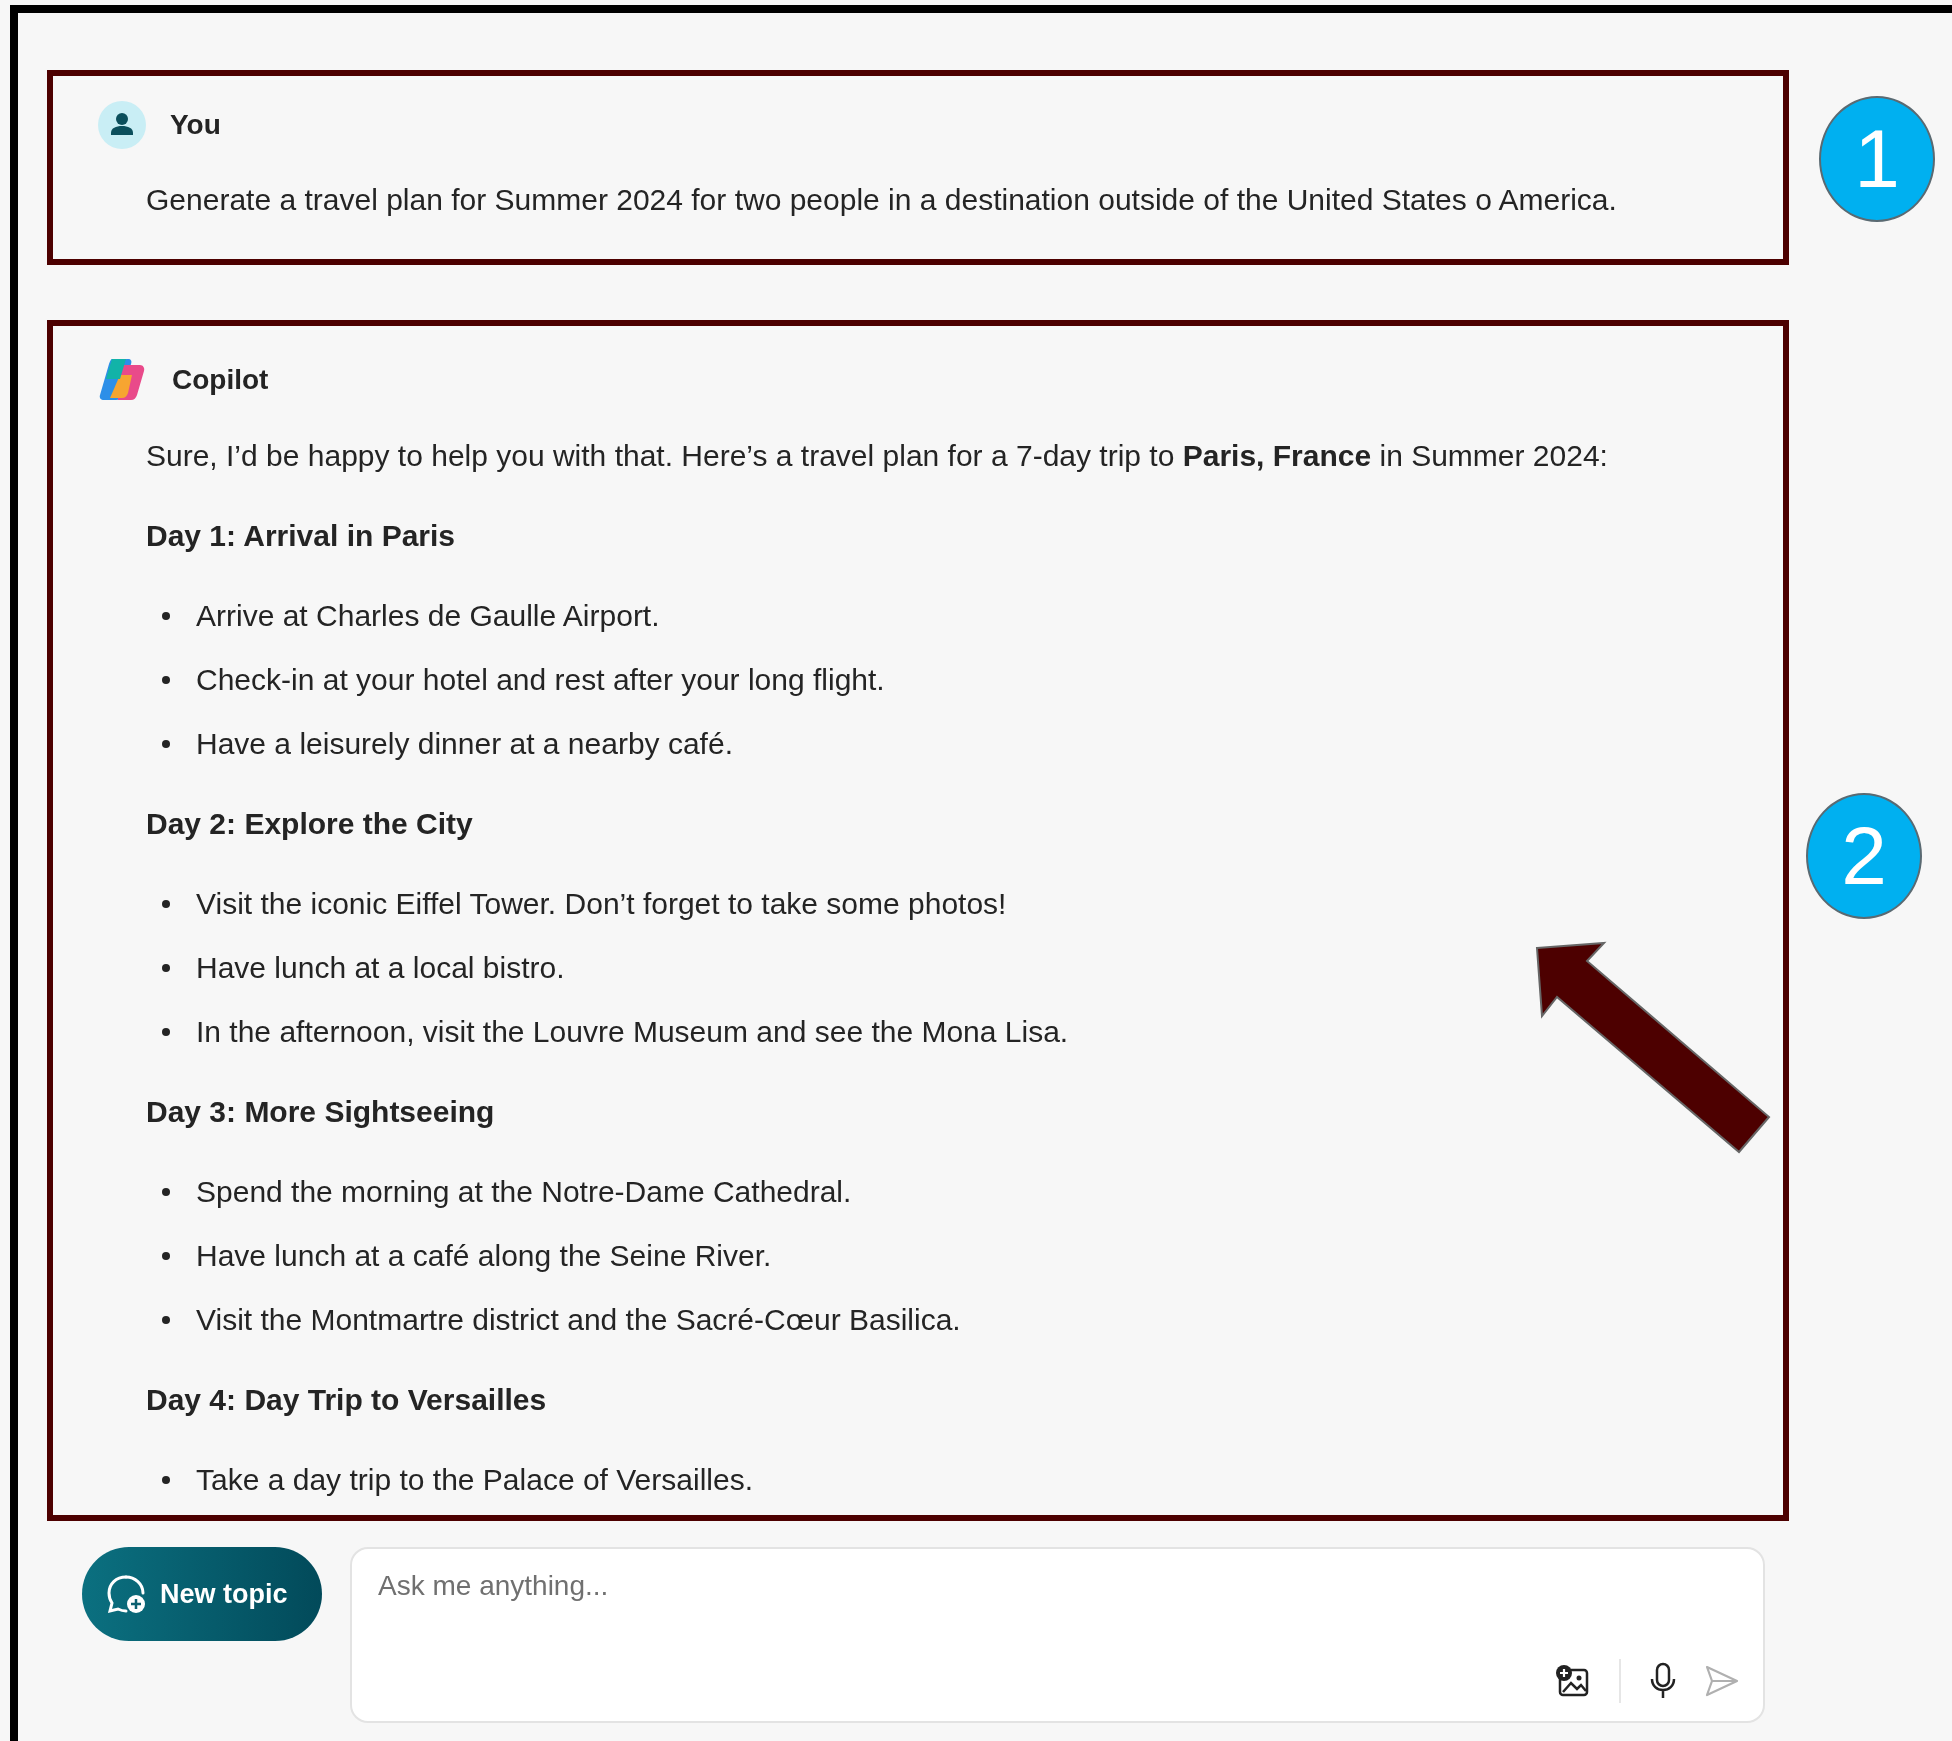 The width and height of the screenshot is (1952, 1741). Describe the element at coordinates (1663, 1681) in the screenshot. I see `microphone-icon` at that location.